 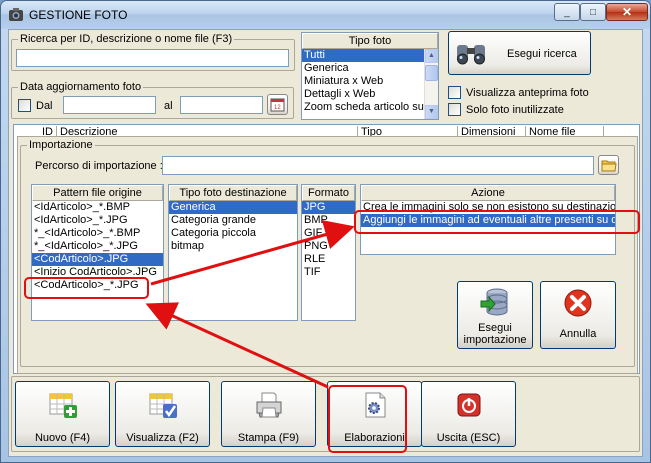 What do you see at coordinates (16, 14) in the screenshot?
I see `app-icon` at bounding box center [16, 14].